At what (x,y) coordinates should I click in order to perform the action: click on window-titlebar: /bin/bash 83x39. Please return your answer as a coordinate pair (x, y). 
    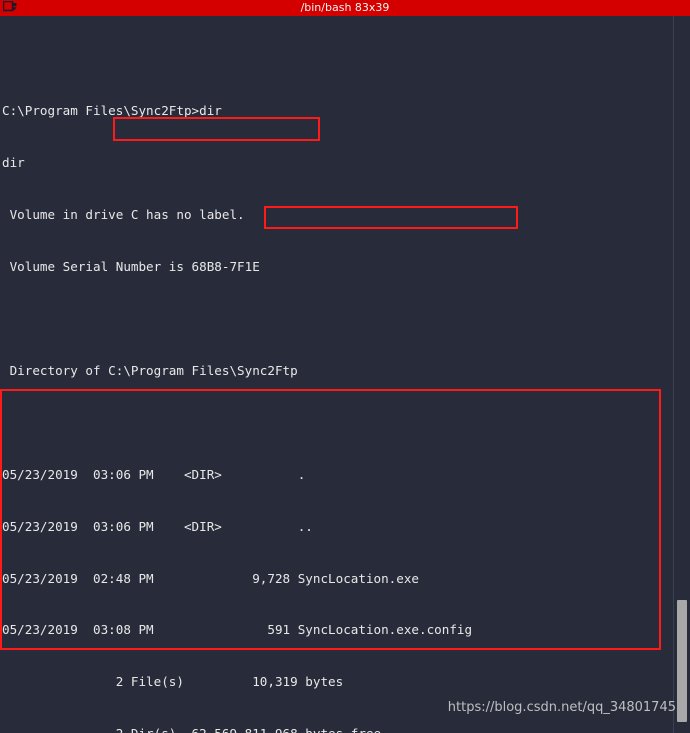
    Looking at the image, I should click on (345, 8).